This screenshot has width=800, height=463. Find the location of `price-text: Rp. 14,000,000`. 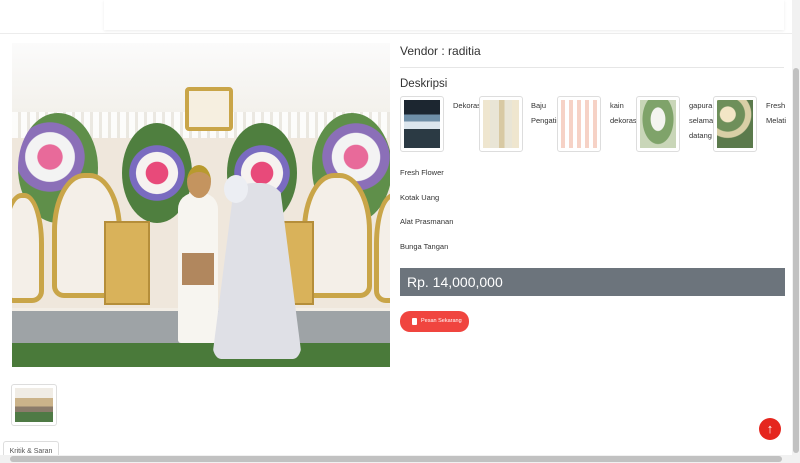

price-text: Rp. 14,000,000 is located at coordinates (455, 282).